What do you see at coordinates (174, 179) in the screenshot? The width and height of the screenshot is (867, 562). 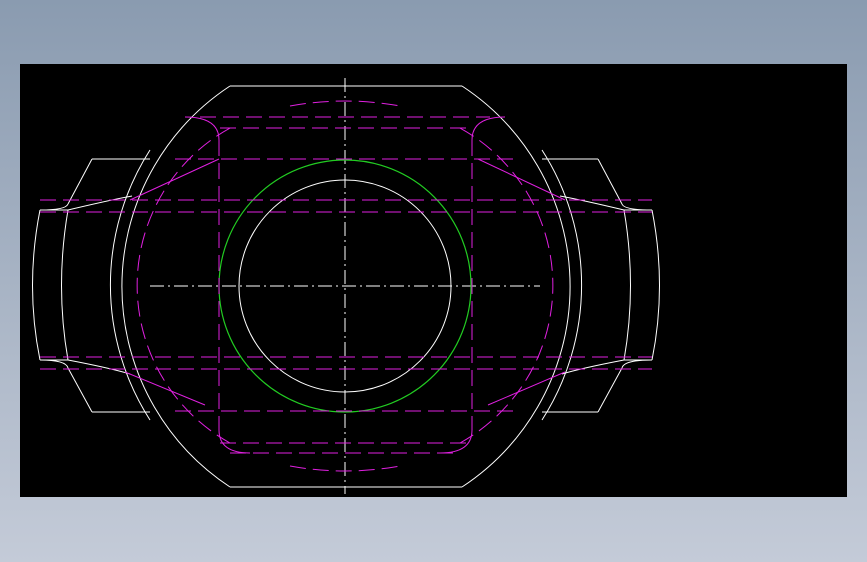 I see `diag-left-upper` at bounding box center [174, 179].